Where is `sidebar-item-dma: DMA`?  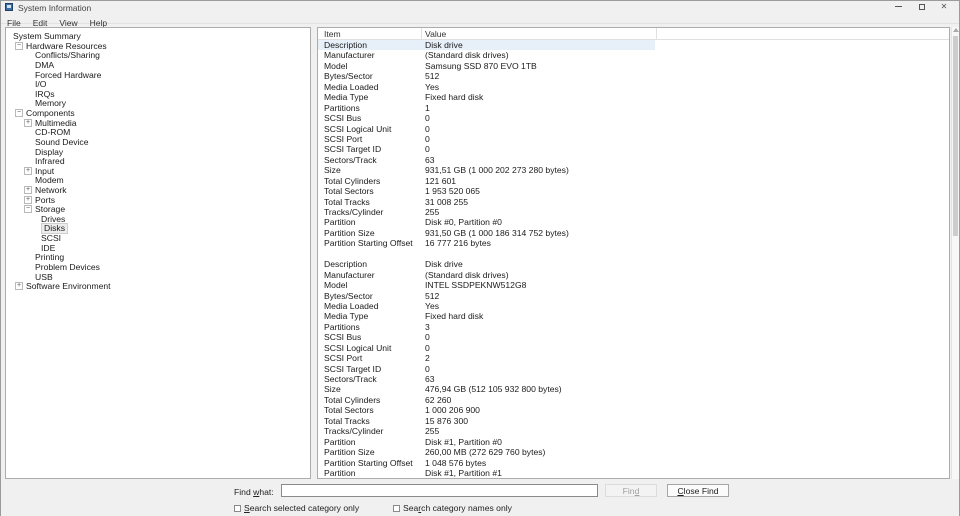 sidebar-item-dma: DMA is located at coordinates (158, 65).